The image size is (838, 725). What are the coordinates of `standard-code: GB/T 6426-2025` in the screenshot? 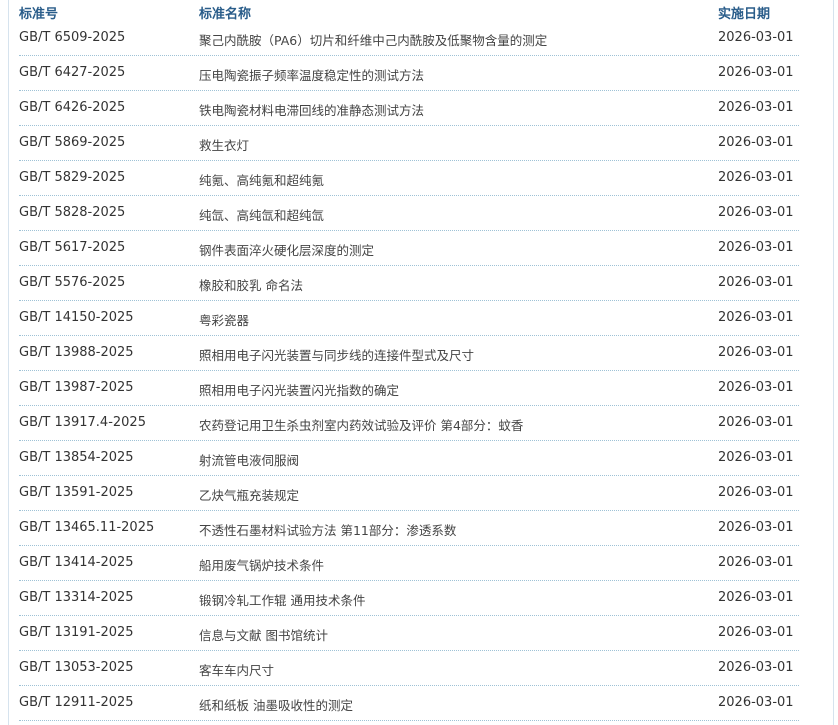 It's located at (72, 107).